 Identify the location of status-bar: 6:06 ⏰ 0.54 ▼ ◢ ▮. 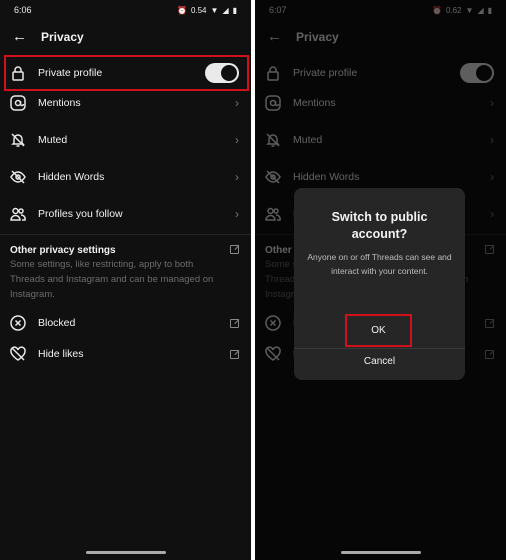
(125, 10).